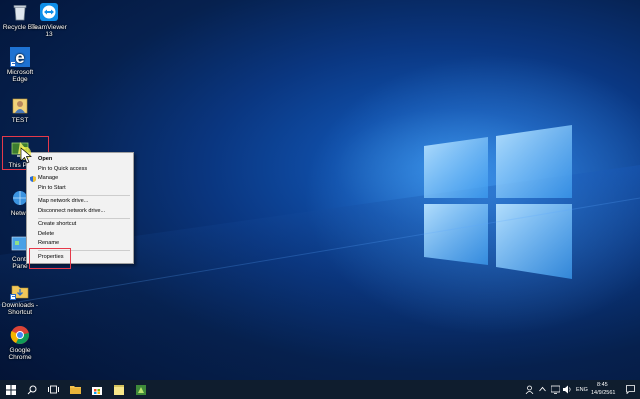  I want to click on search-icon, so click(32, 389).